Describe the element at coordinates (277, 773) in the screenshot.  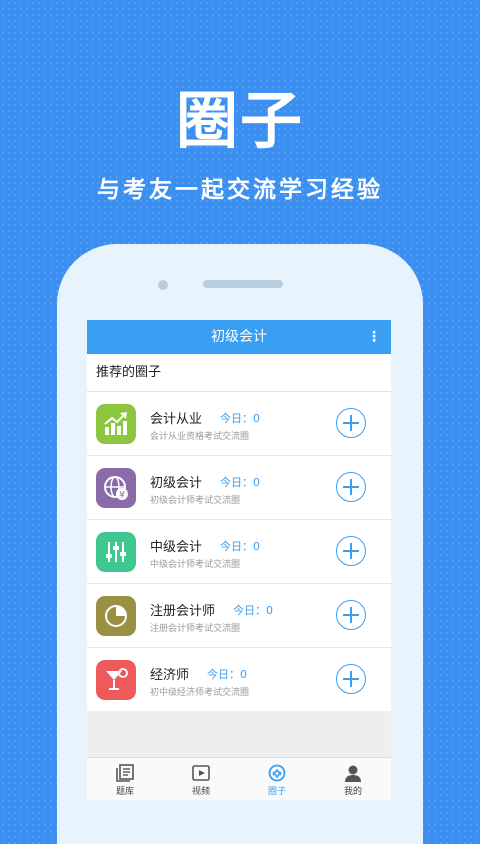
I see `circle-icon` at that location.